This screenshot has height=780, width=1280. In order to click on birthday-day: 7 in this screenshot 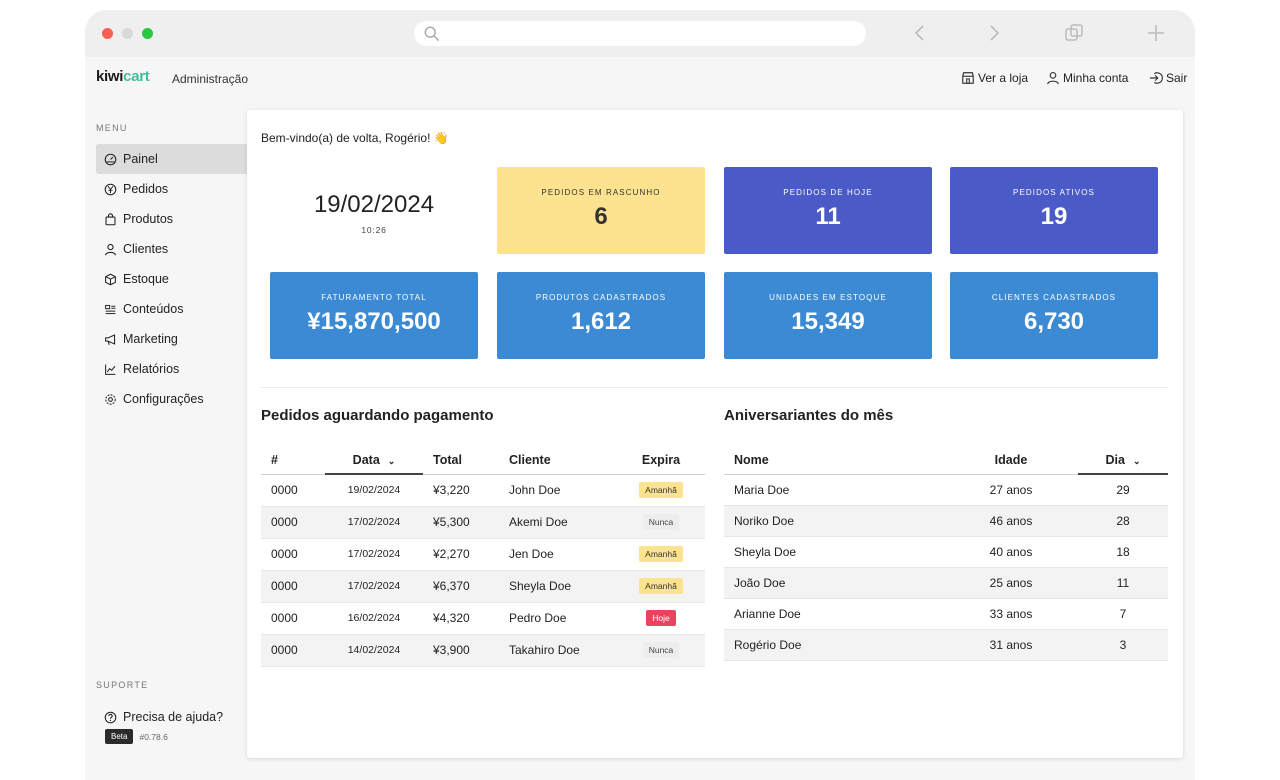, I will do `click(1123, 614)`.